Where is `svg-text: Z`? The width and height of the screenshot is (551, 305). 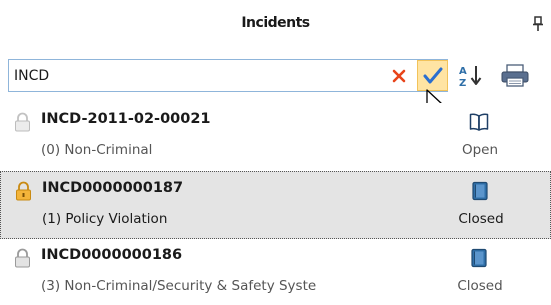 svg-text: Z is located at coordinates (462, 83).